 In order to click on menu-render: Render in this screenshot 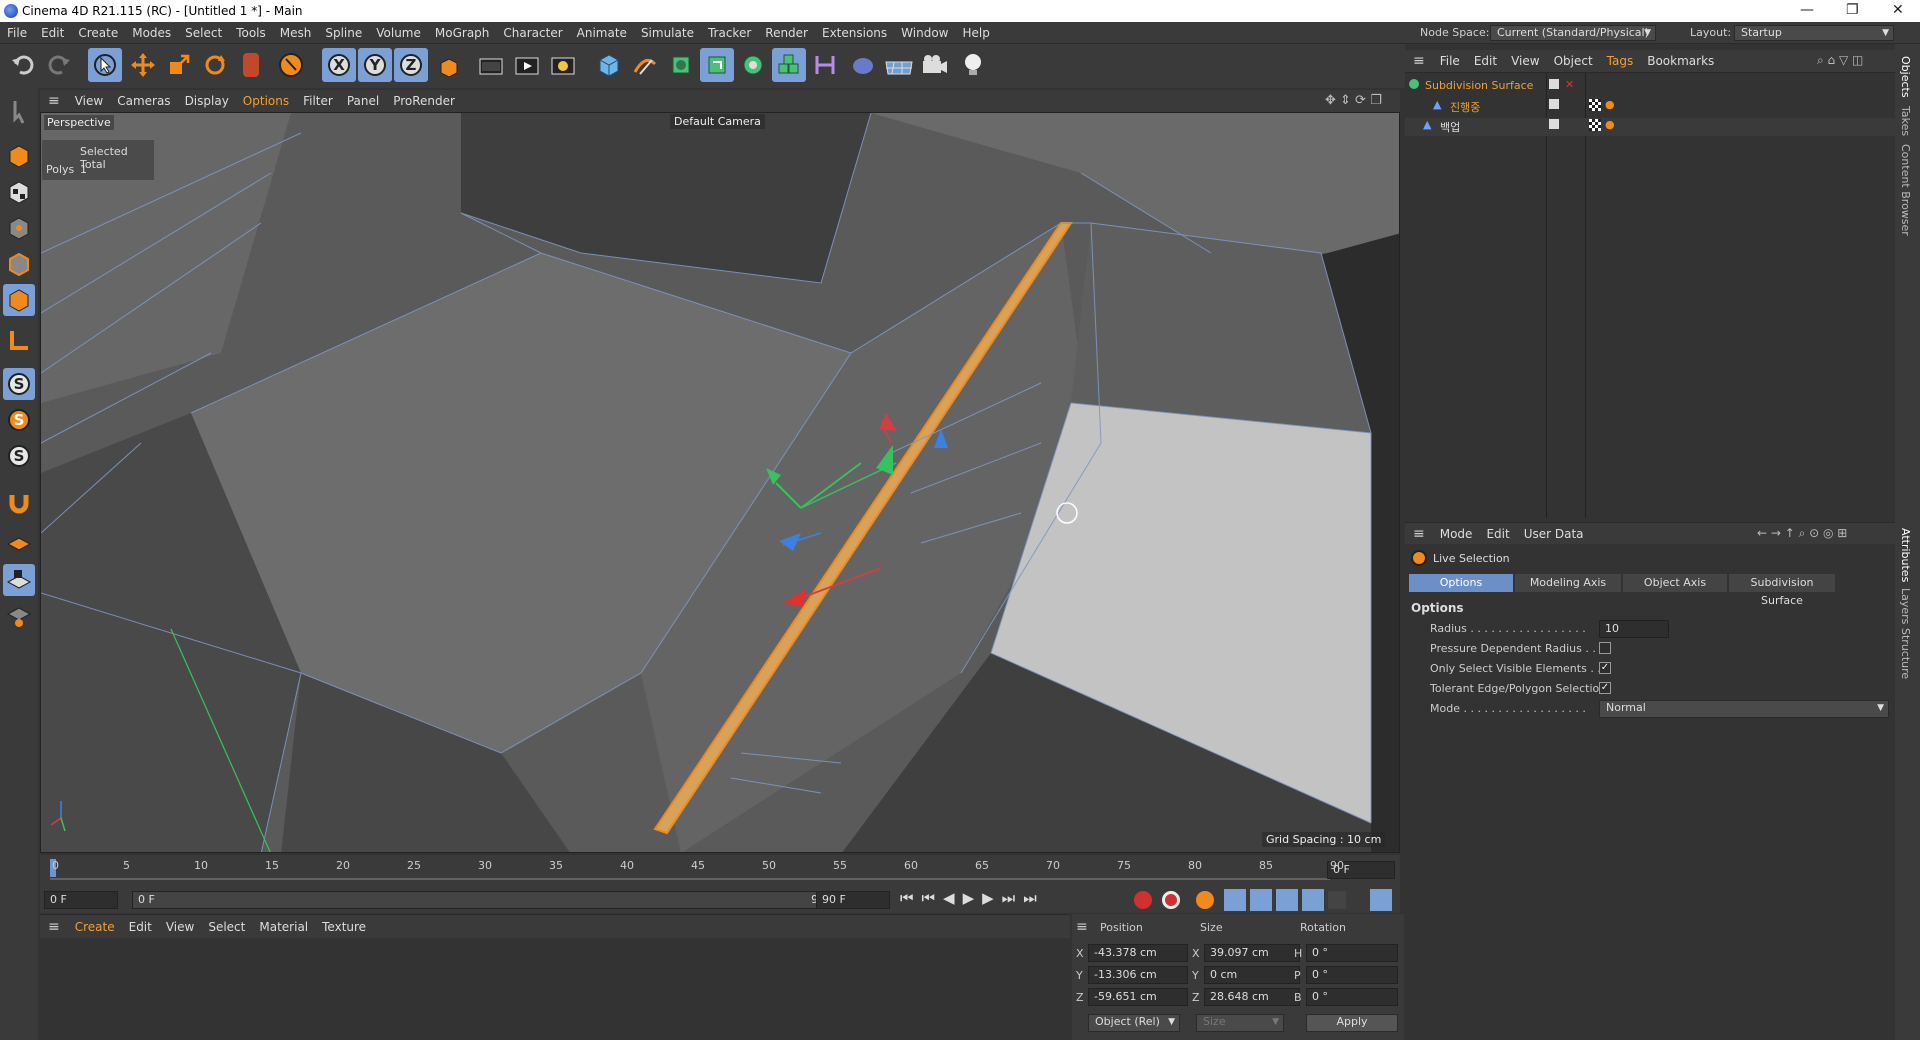, I will do `click(786, 33)`.